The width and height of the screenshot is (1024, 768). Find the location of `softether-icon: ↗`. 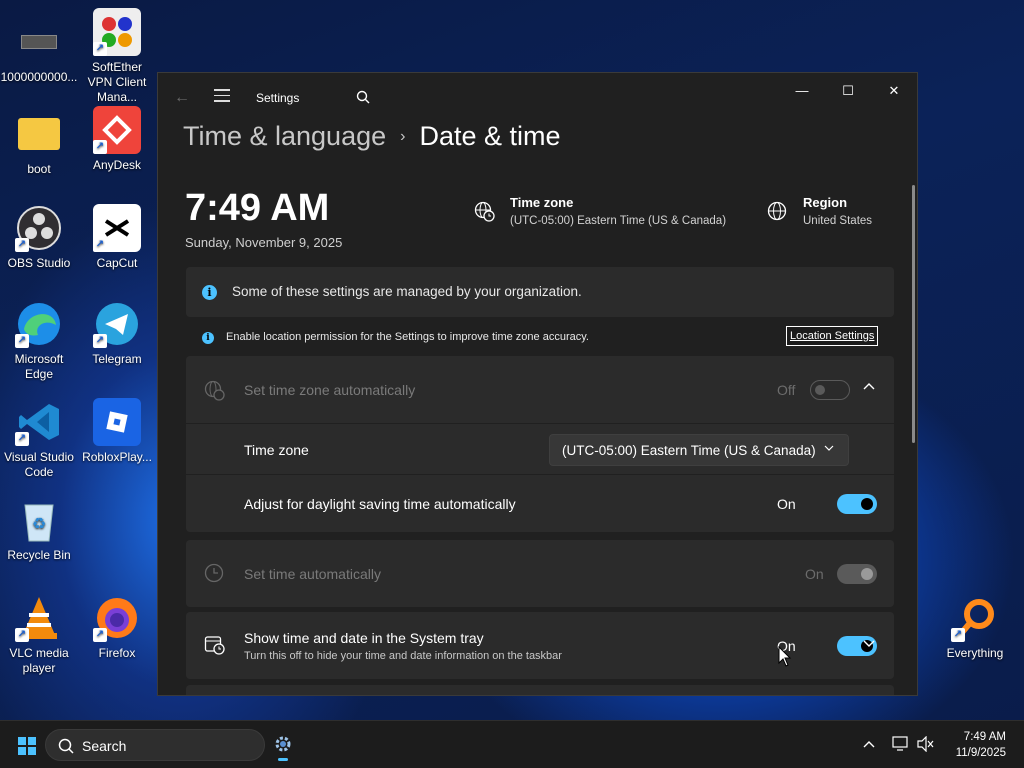

softether-icon: ↗ is located at coordinates (117, 32).